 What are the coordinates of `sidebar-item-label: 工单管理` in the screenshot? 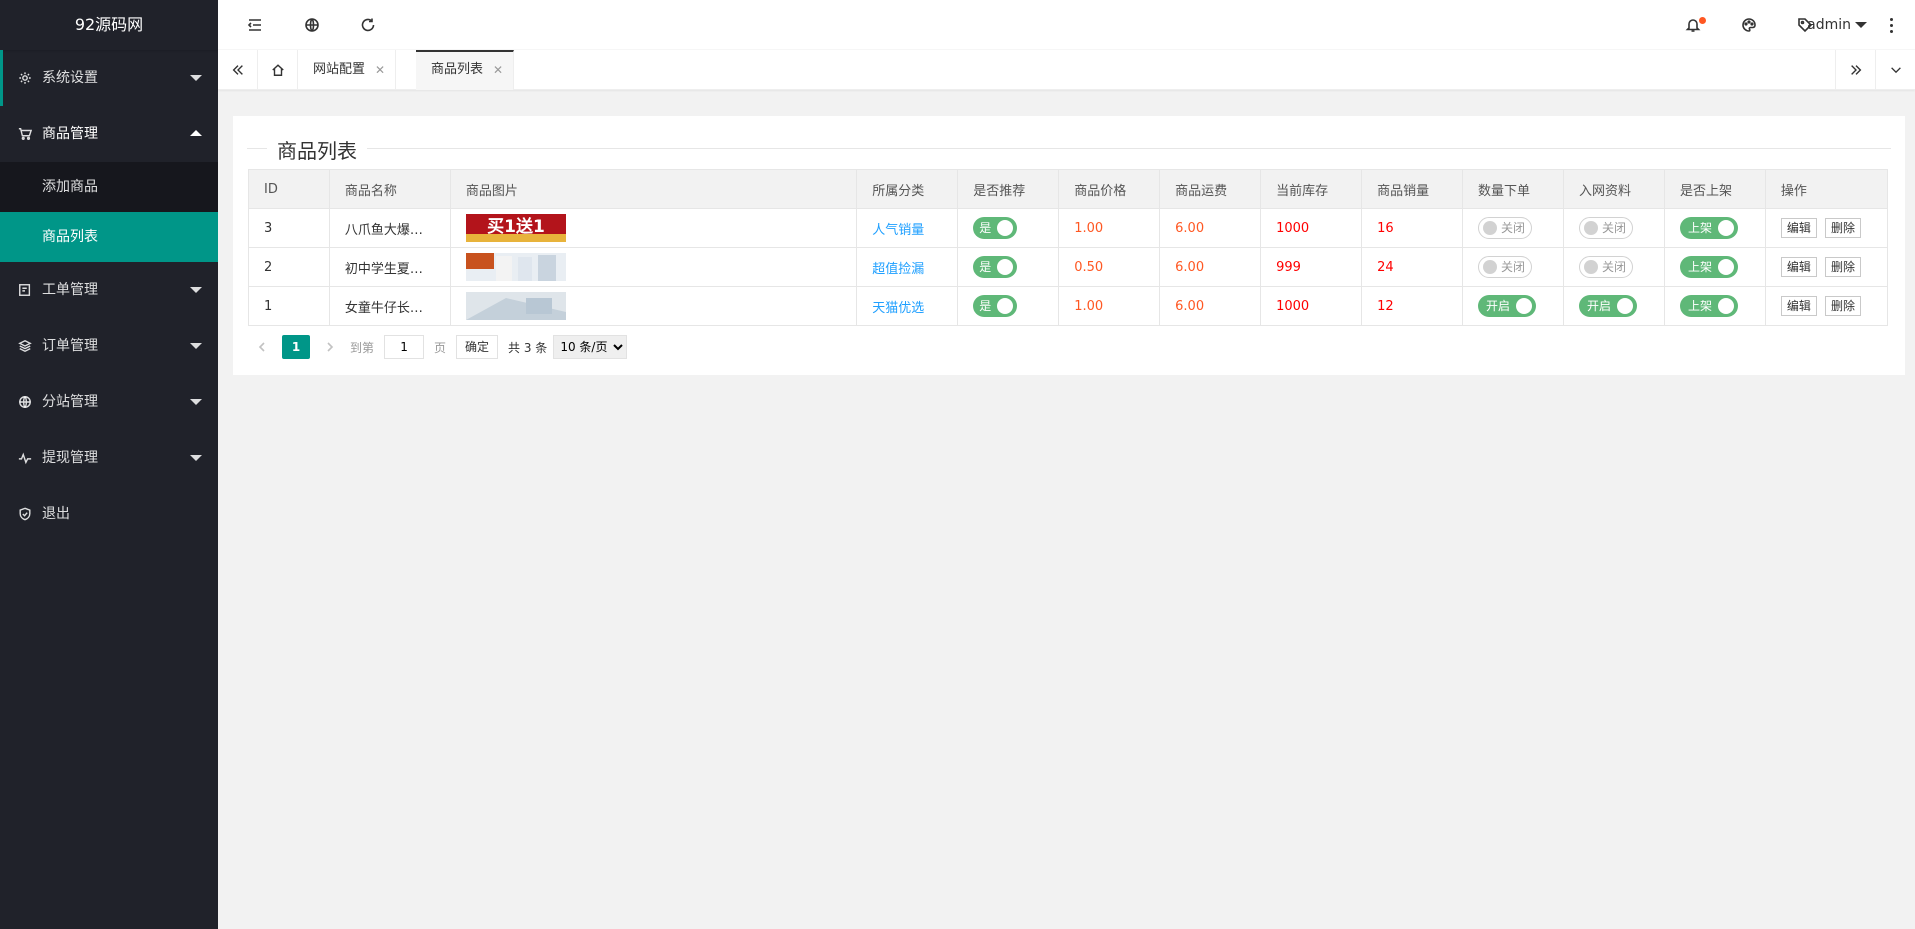 It's located at (70, 290).